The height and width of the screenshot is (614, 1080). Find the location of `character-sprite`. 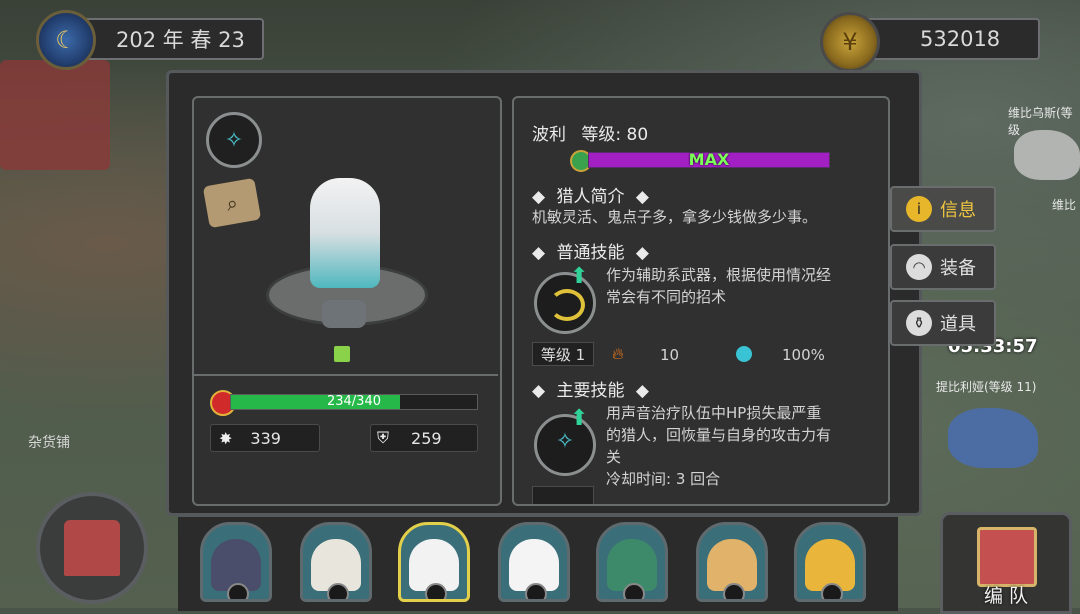

character-sprite is located at coordinates (345, 233).